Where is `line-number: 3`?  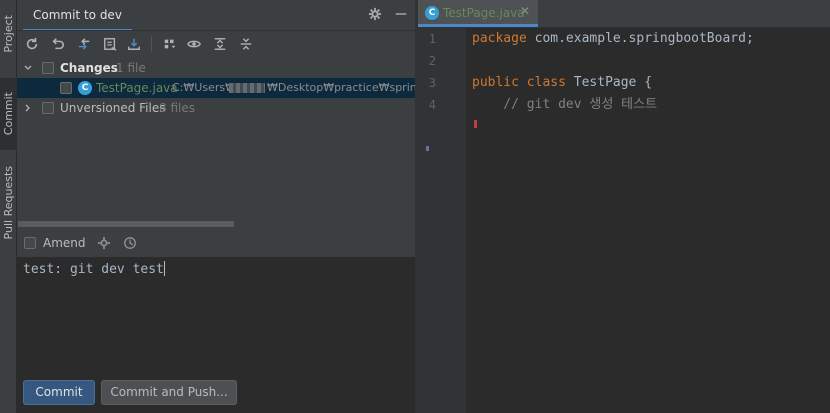
line-number: 3 is located at coordinates (432, 83).